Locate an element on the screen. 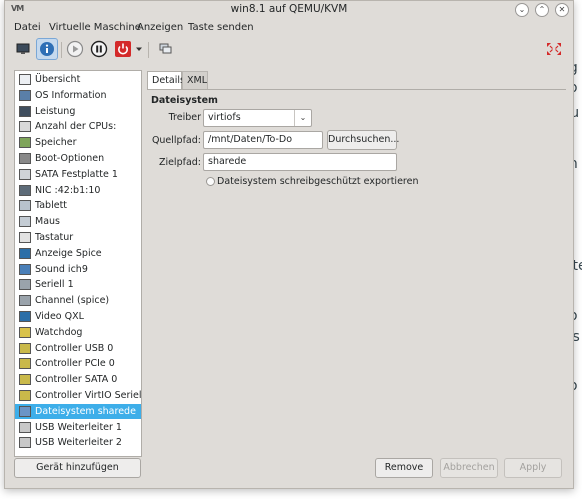  sidebar-item: Channel (spice) is located at coordinates (78, 300).